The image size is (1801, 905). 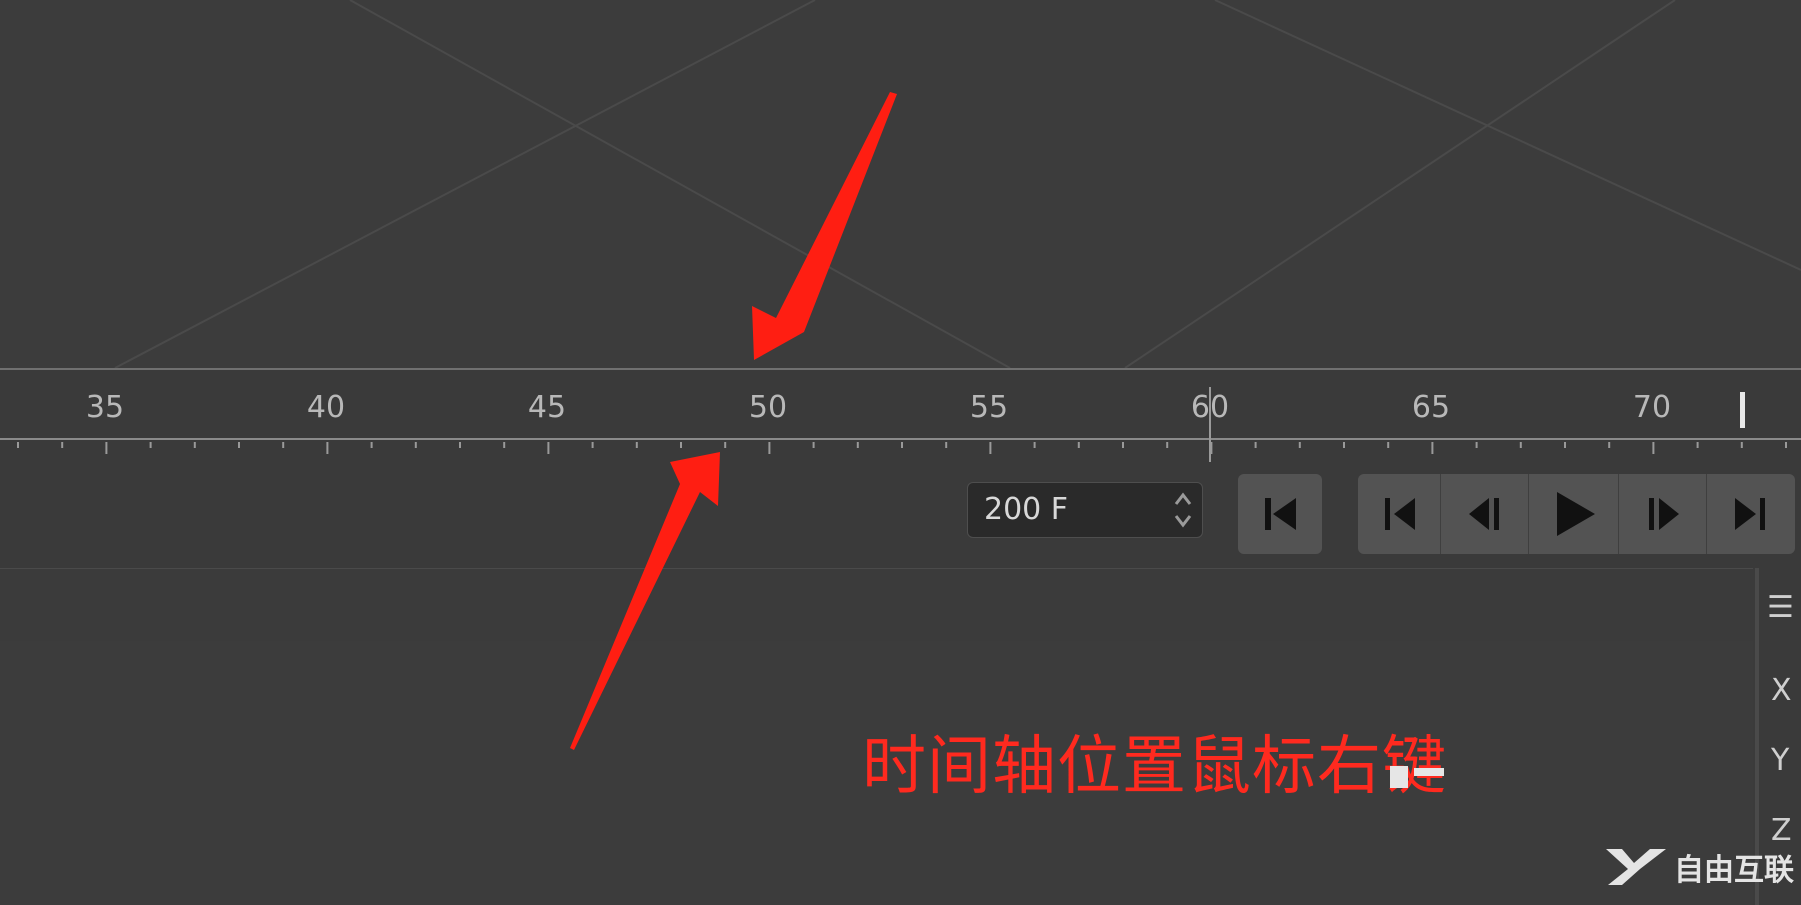 I want to click on timeline-ruler: 35 40 45 50 55 60 65 70, so click(x=900, y=419).